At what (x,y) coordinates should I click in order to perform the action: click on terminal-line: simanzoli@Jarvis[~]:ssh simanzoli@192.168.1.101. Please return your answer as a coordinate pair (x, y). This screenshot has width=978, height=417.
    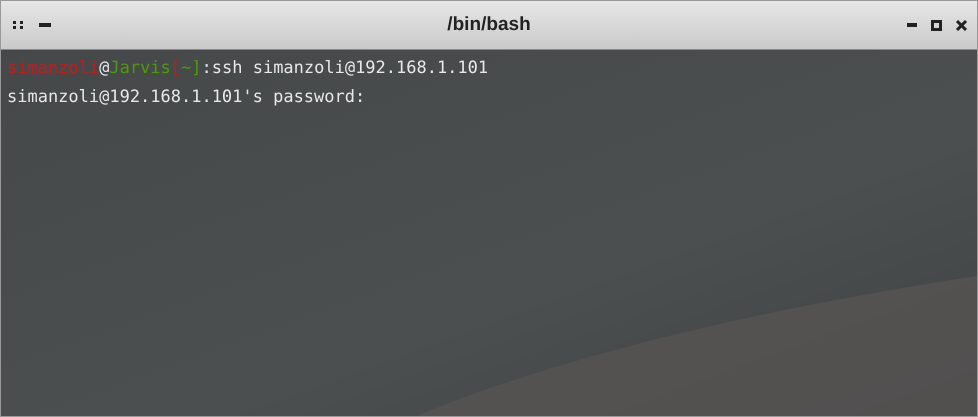
    Looking at the image, I should click on (248, 68).